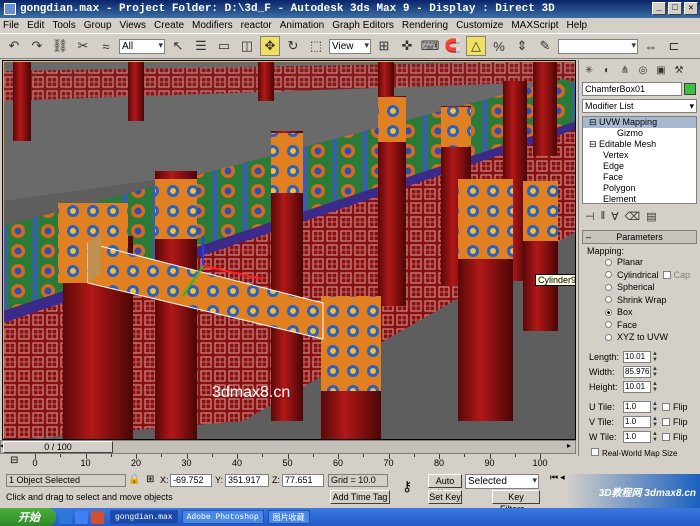 The width and height of the screenshot is (700, 526). I want to click on utile-spinner: ▲ ▼, so click(655, 407).